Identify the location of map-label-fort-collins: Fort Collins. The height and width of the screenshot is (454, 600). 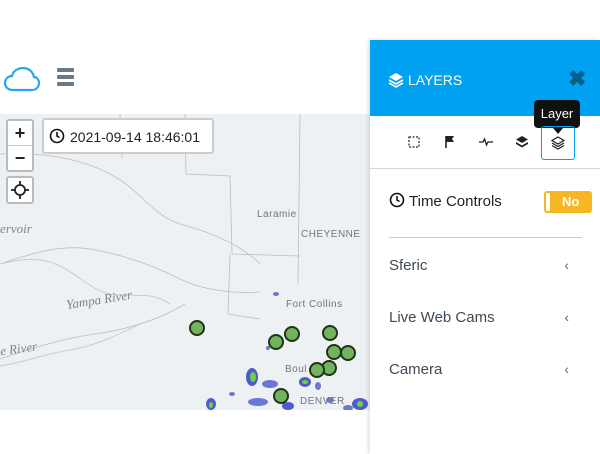
(314, 304).